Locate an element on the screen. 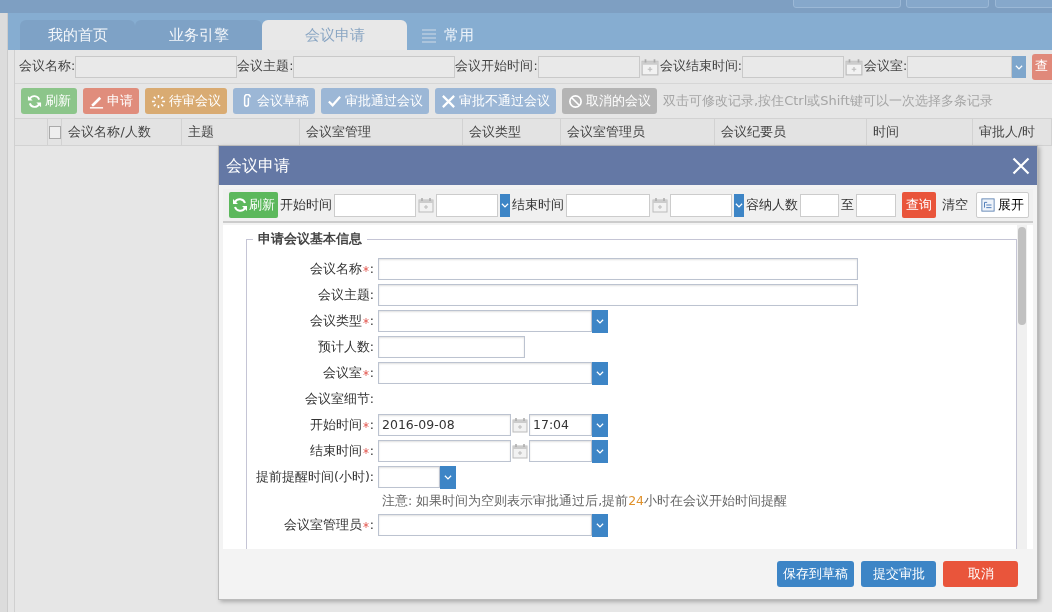 Image resolution: width=1052 pixels, height=612 pixels. spinner-icon is located at coordinates (158, 101).